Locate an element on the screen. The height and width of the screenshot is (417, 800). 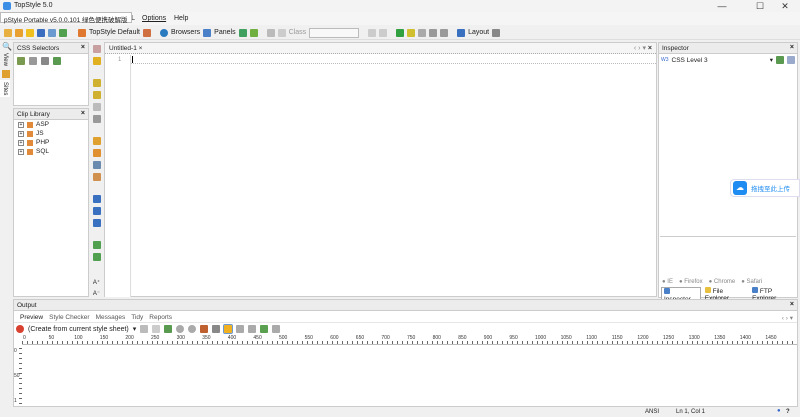
style-edit-icon is located at coordinates (146, 32).